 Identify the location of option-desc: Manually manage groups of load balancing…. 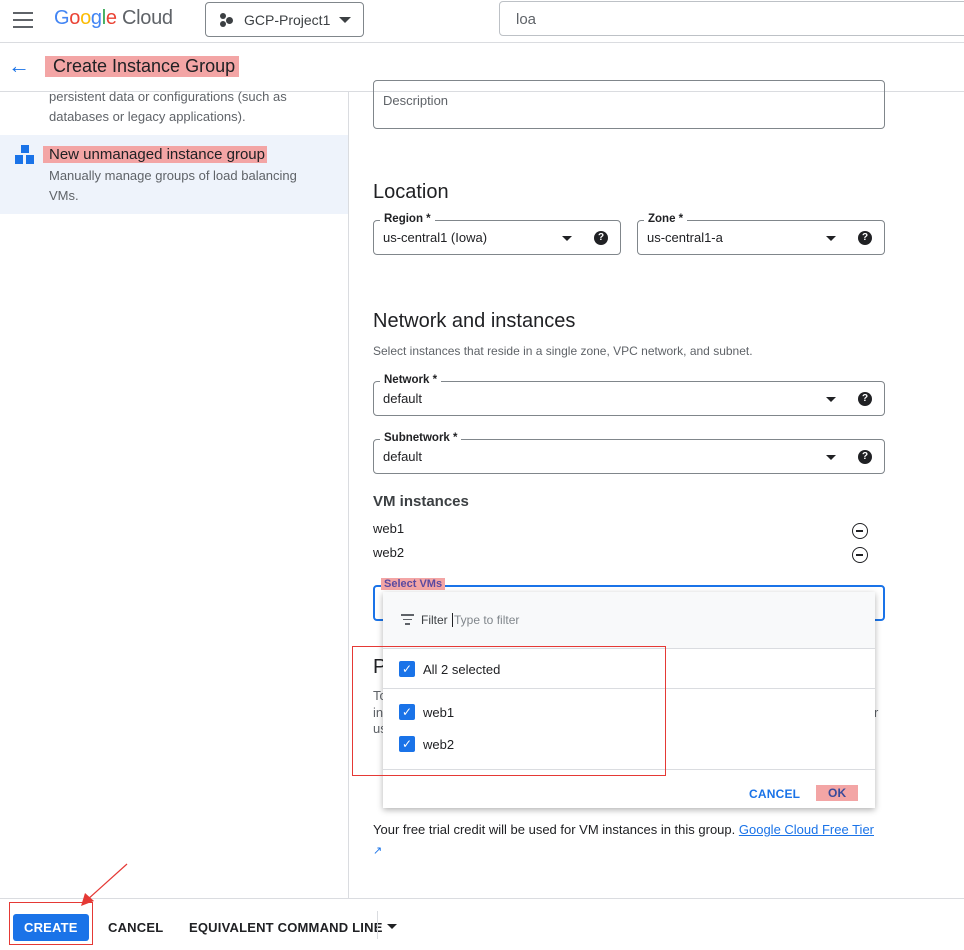
(173, 185).